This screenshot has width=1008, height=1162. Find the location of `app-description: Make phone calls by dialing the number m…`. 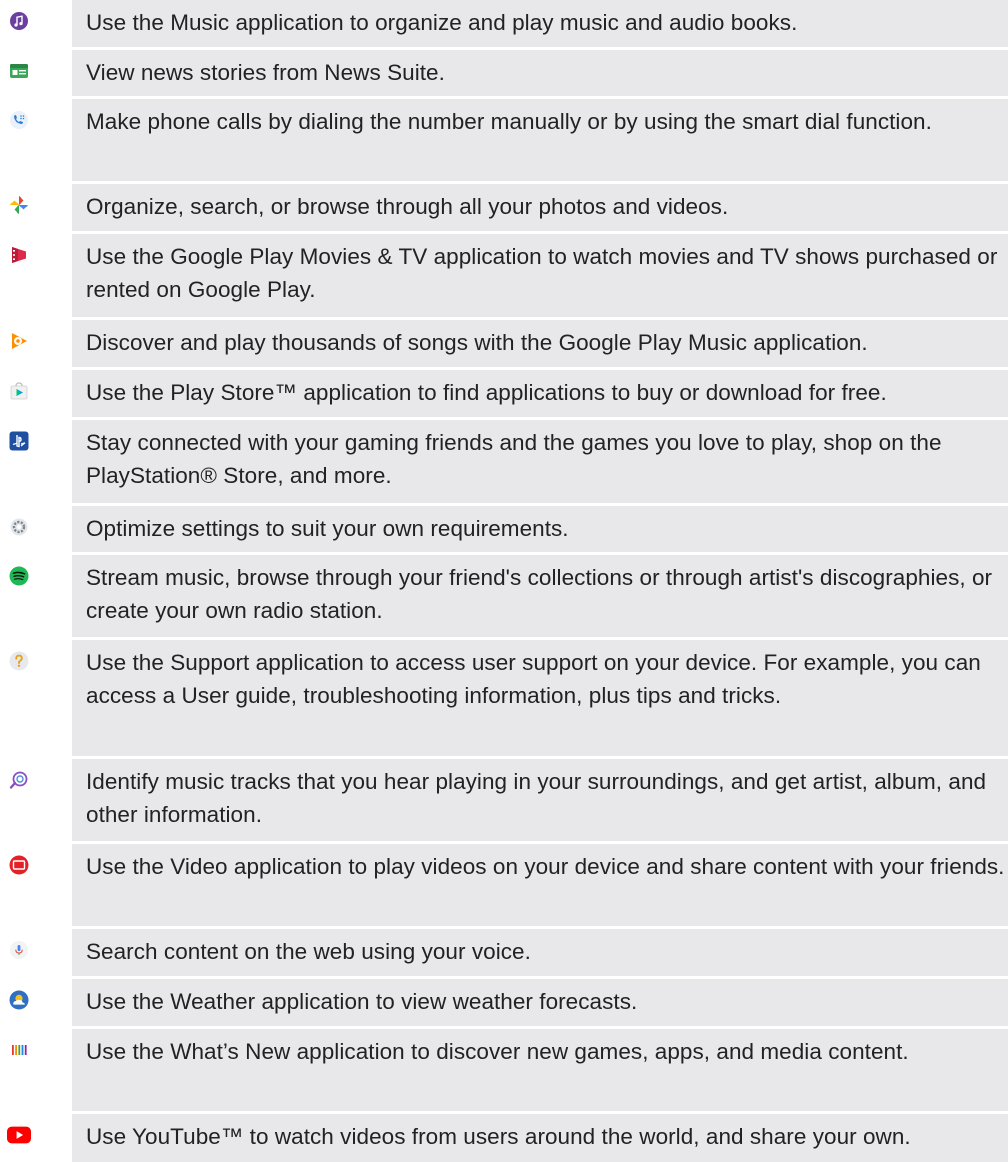

app-description: Make phone calls by dialing the number m… is located at coordinates (540, 140).